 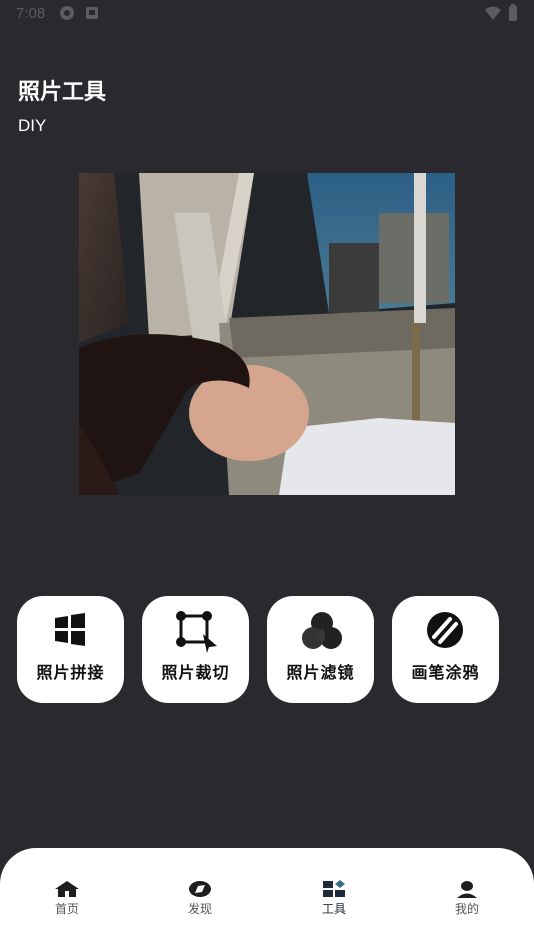 What do you see at coordinates (466, 909) in the screenshot?
I see `nav-label: 我的` at bounding box center [466, 909].